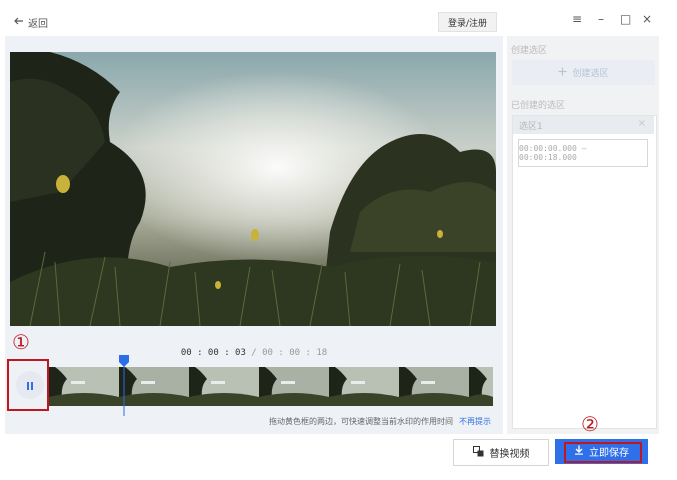 Image resolution: width=677 pixels, height=480 pixels. I want to click on pause-icon, so click(30, 385).